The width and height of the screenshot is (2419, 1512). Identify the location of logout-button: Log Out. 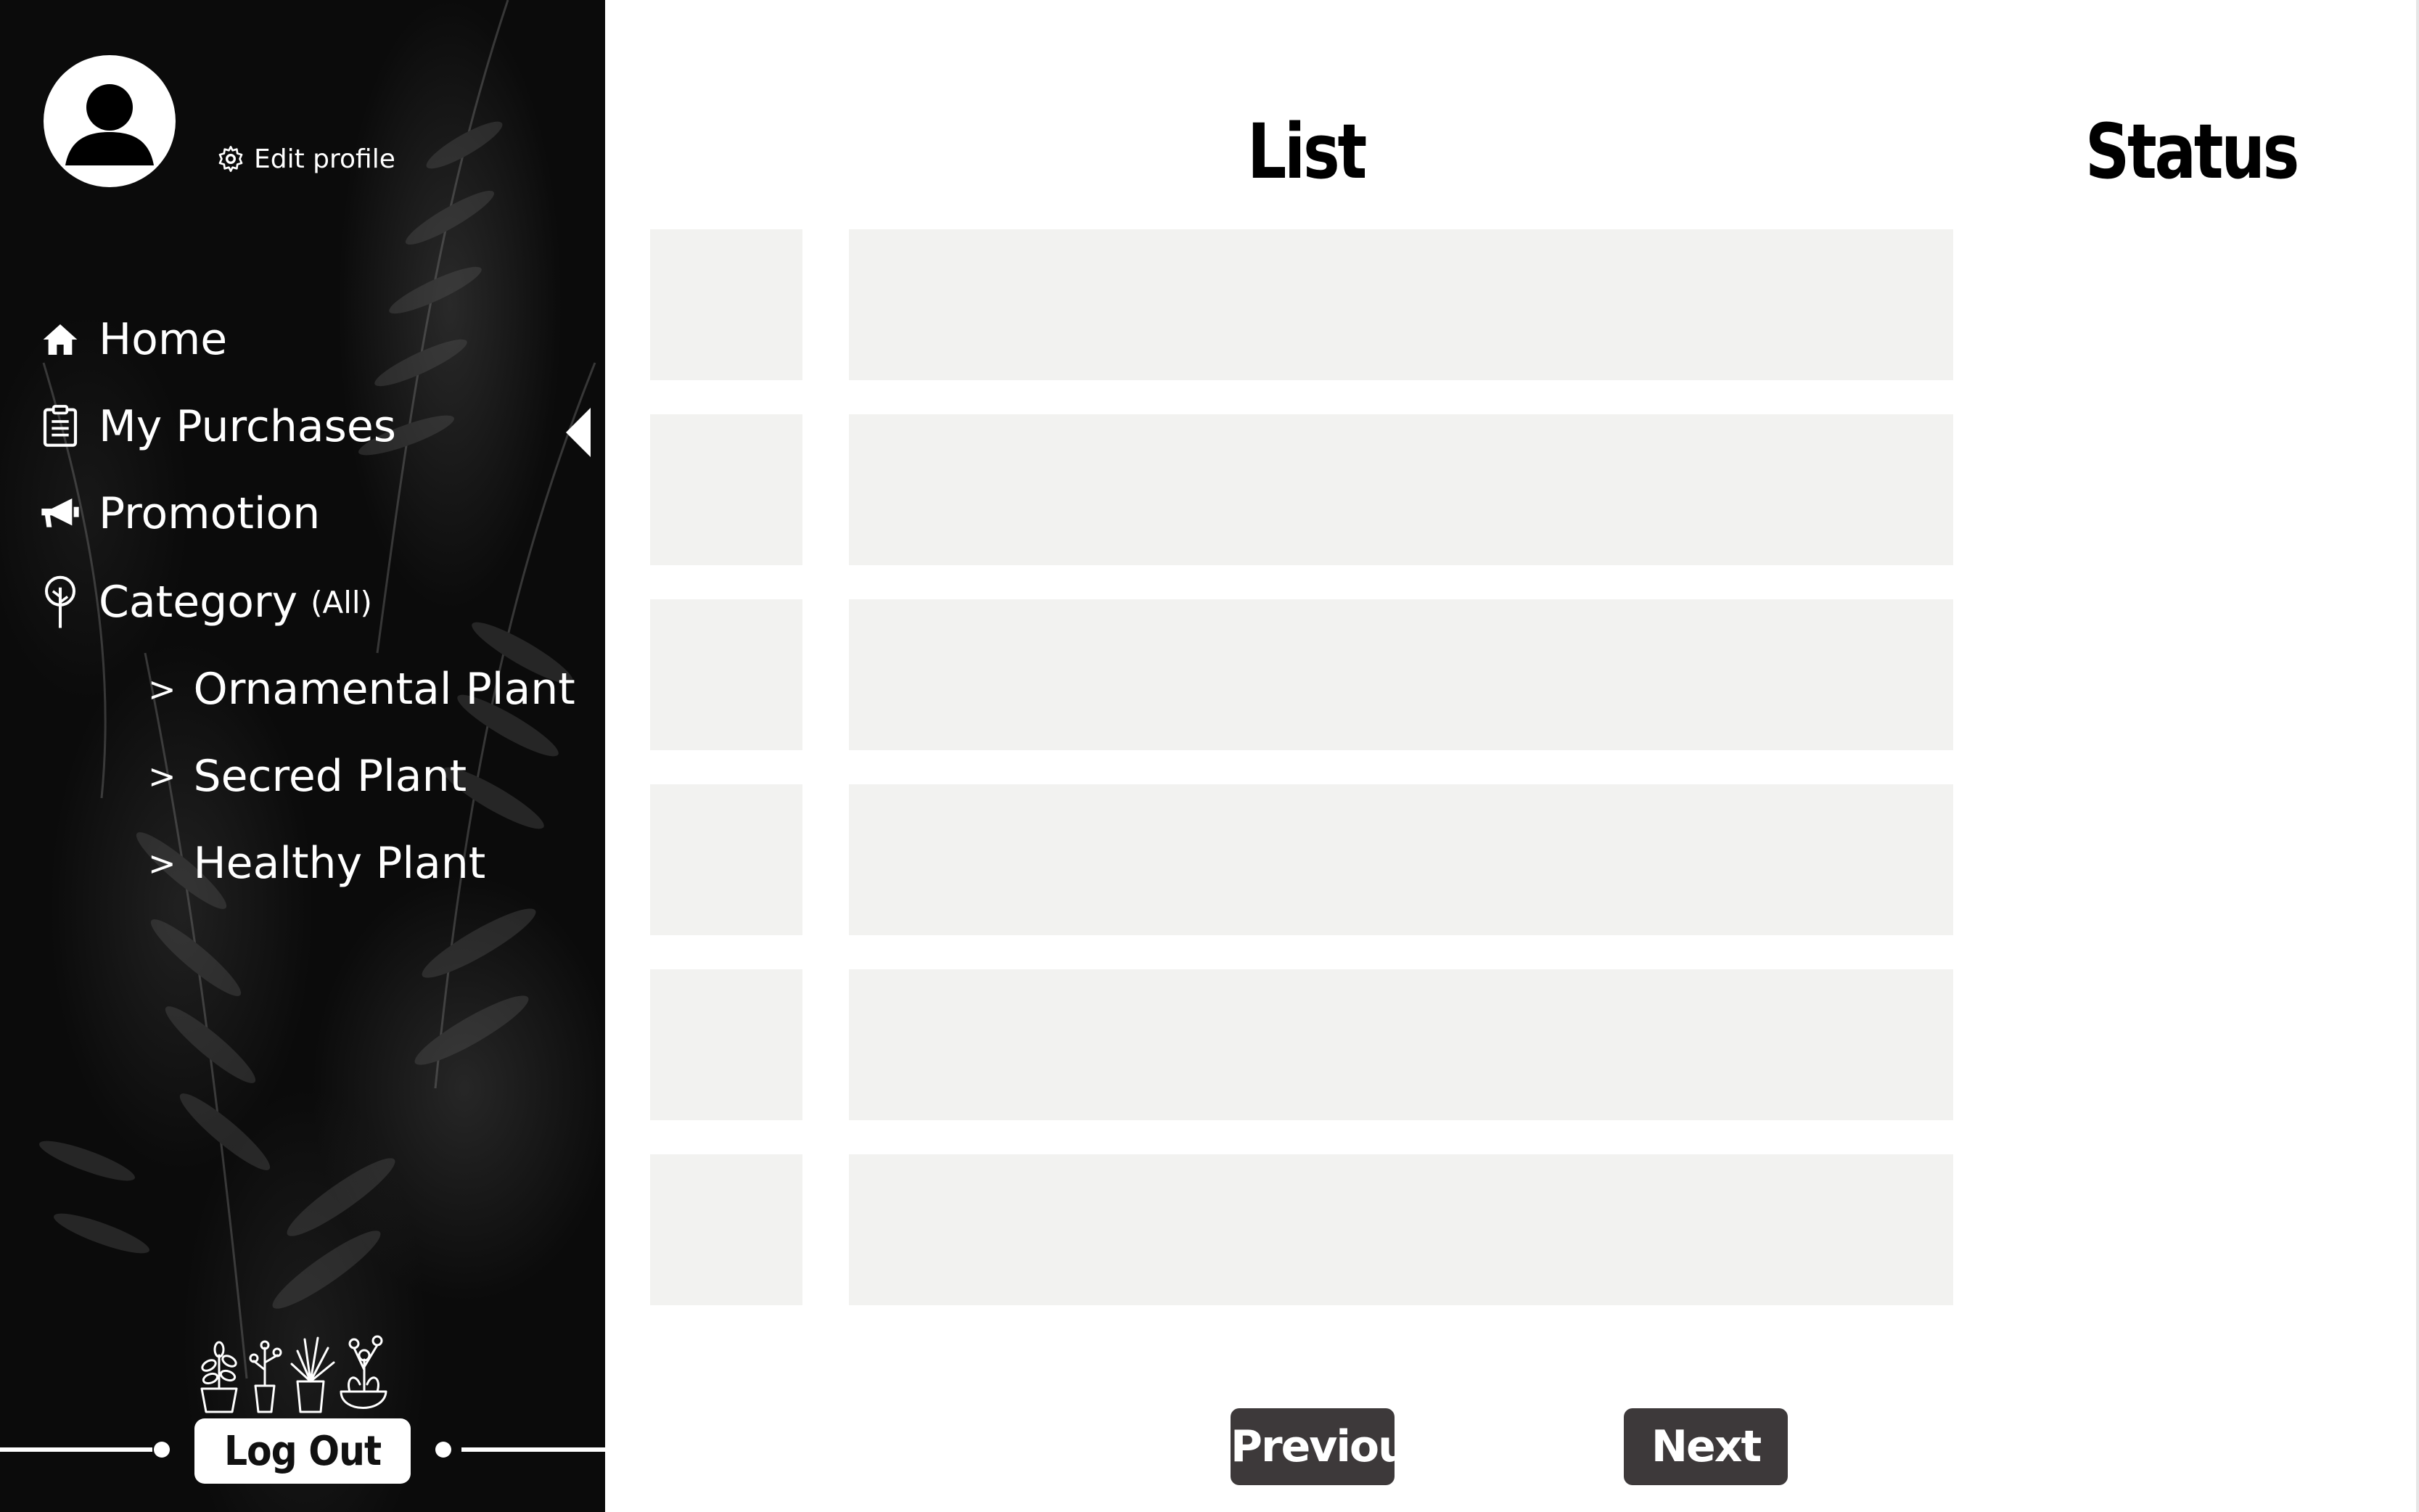
(302, 1451).